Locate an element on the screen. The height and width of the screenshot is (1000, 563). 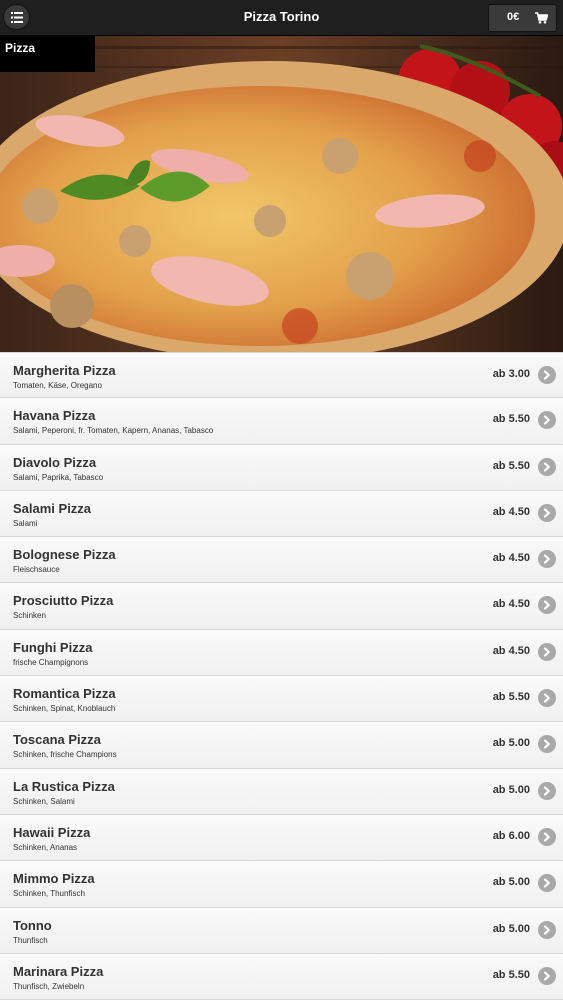
item-description: Schinken, frische Champions is located at coordinates (65, 755).